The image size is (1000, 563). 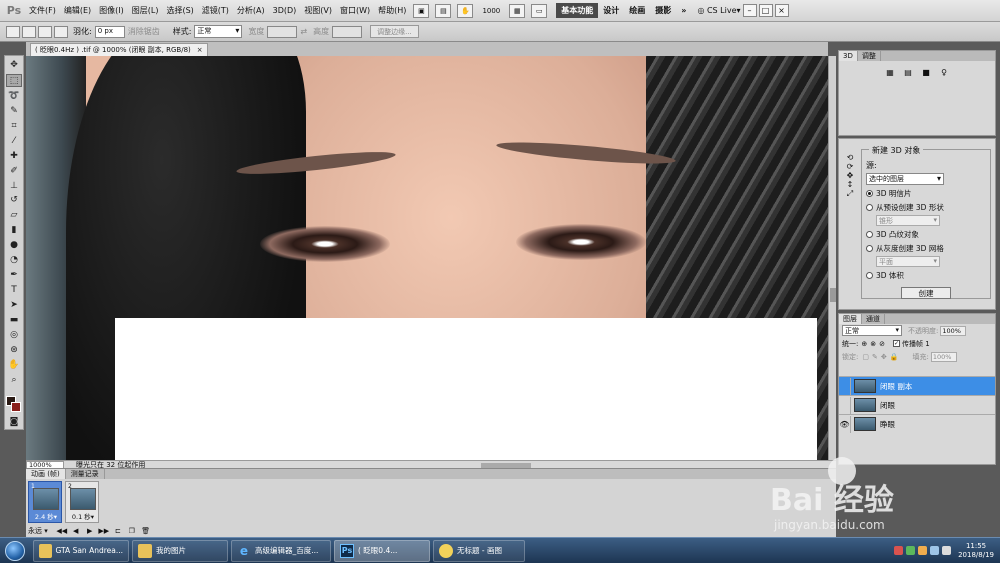 What do you see at coordinates (873, 319) in the screenshot?
I see `tab-channels: 通道` at bounding box center [873, 319].